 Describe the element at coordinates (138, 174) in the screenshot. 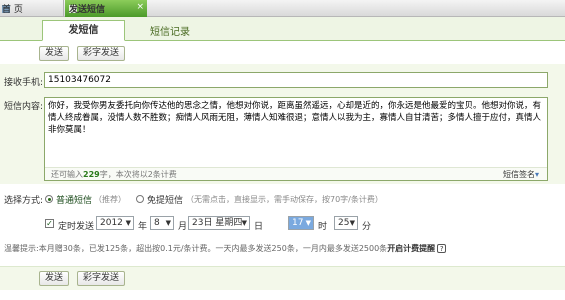

I see `char-count-suffix: 字，本次将以2条计费` at that location.